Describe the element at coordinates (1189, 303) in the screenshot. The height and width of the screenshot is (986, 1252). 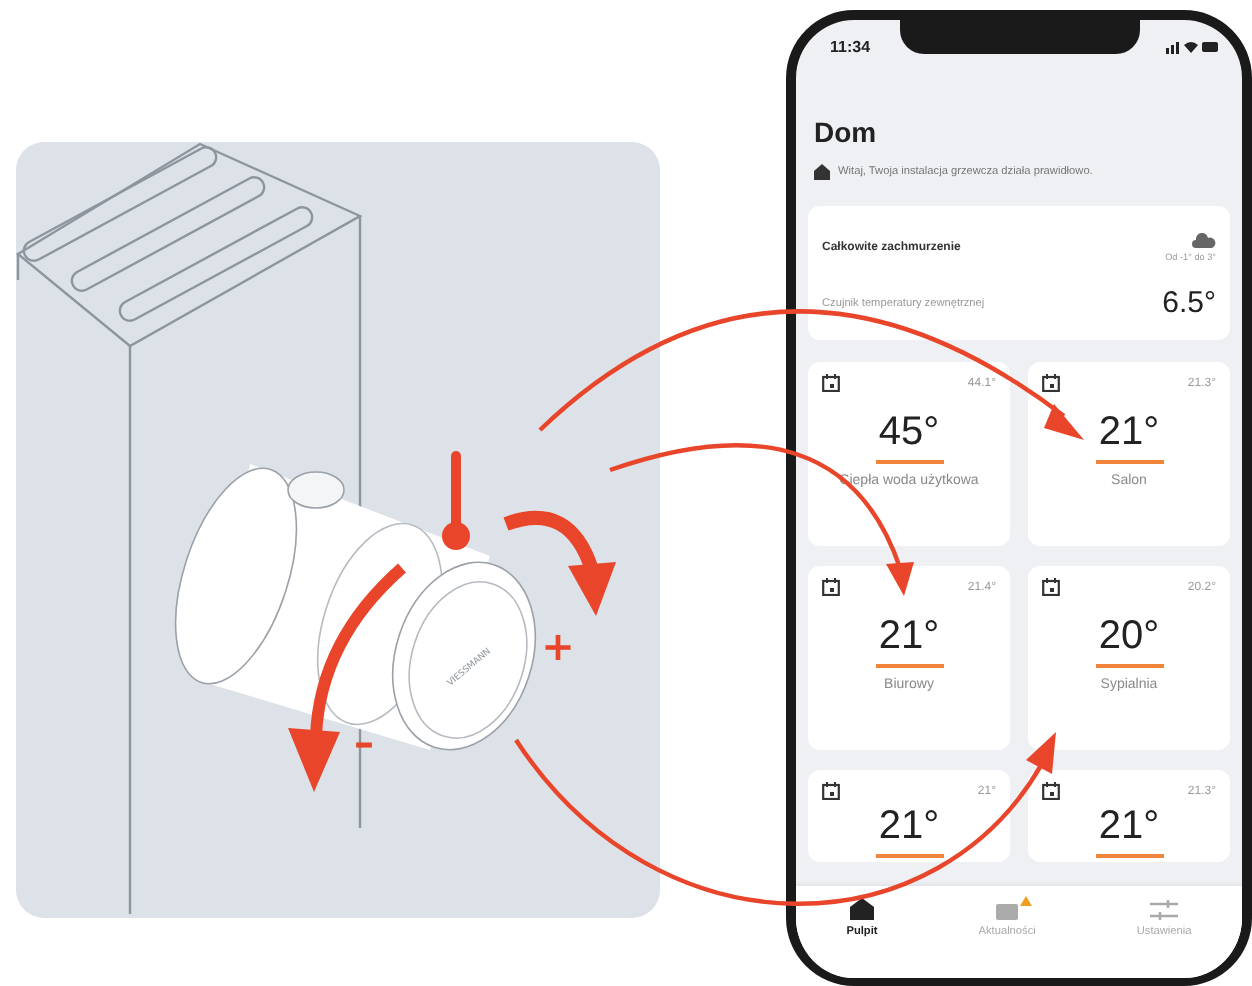
I see `outdoor-temperature: 6.5°` at that location.